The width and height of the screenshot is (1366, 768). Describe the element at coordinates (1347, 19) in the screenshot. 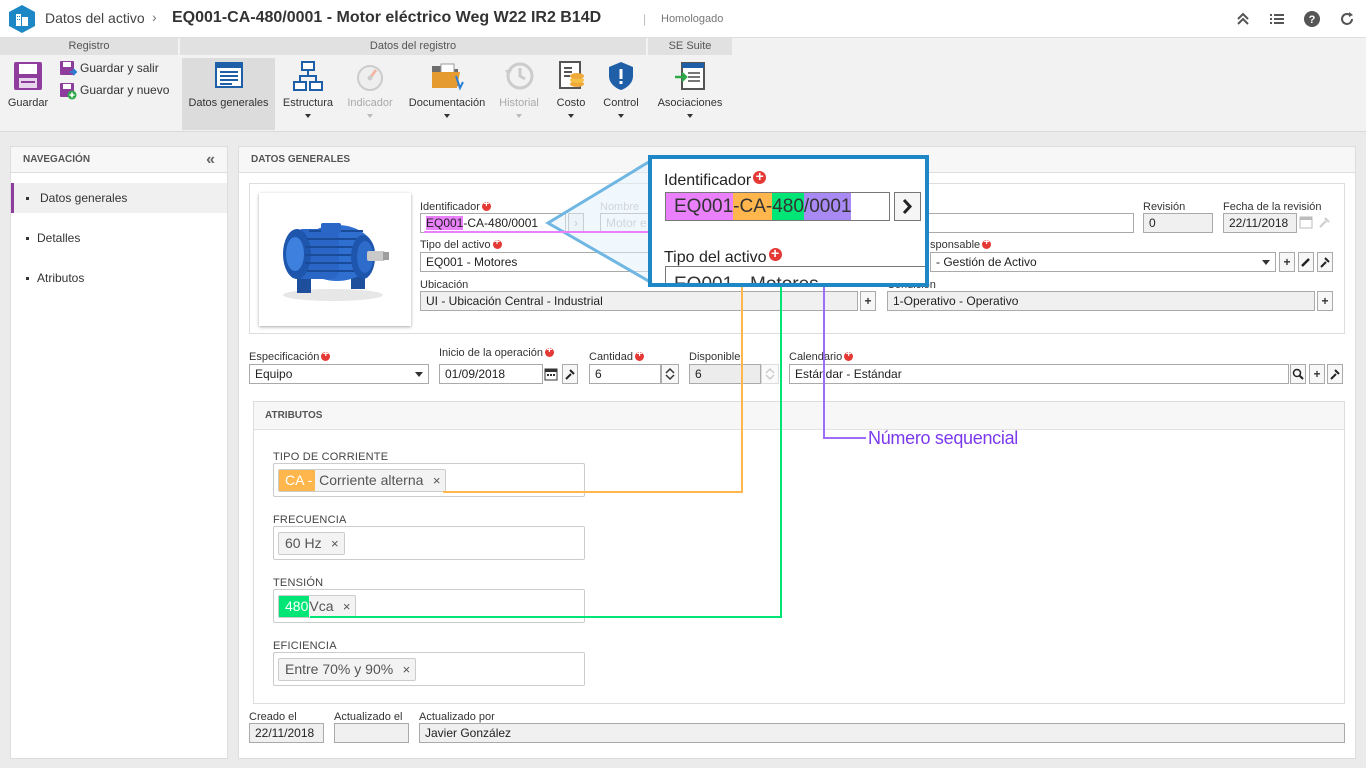

I see `refresh-icon` at that location.